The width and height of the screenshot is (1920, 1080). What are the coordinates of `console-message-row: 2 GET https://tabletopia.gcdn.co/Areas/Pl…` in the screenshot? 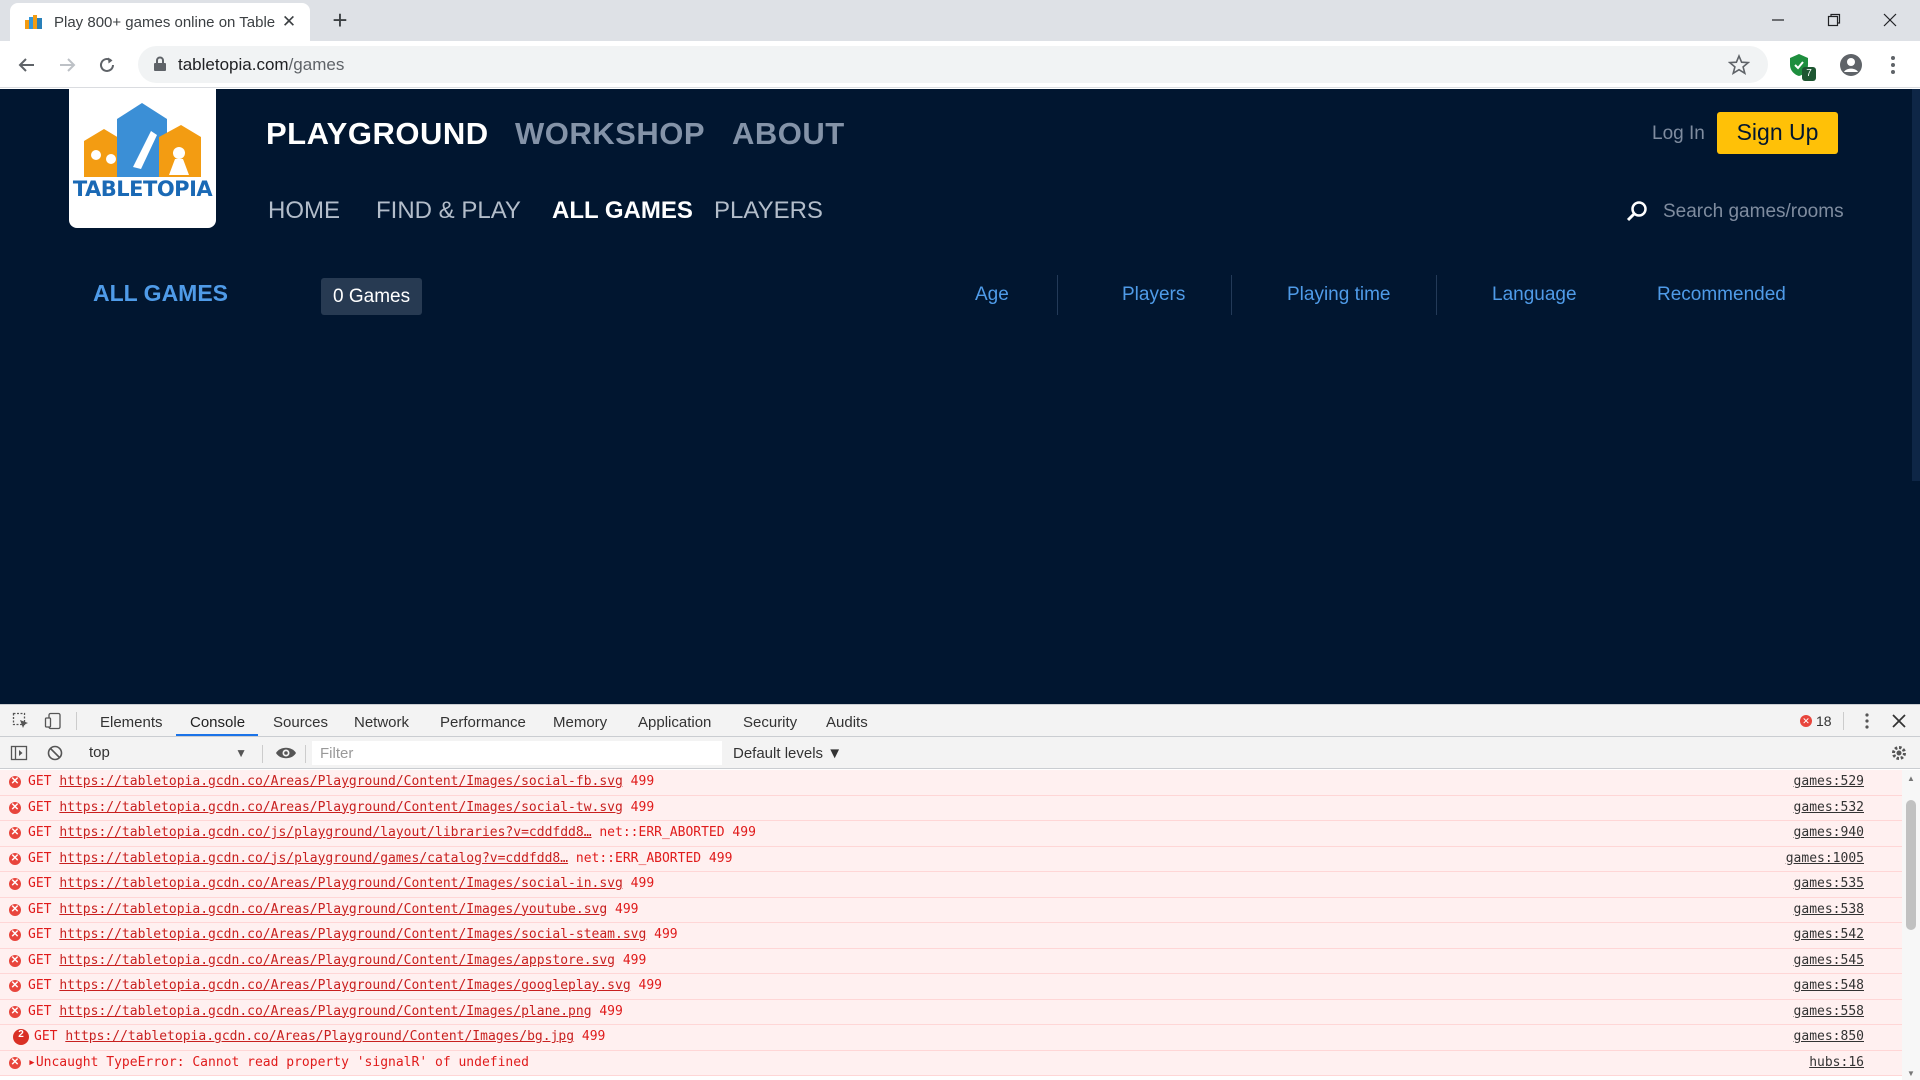 It's located at (951, 1038).